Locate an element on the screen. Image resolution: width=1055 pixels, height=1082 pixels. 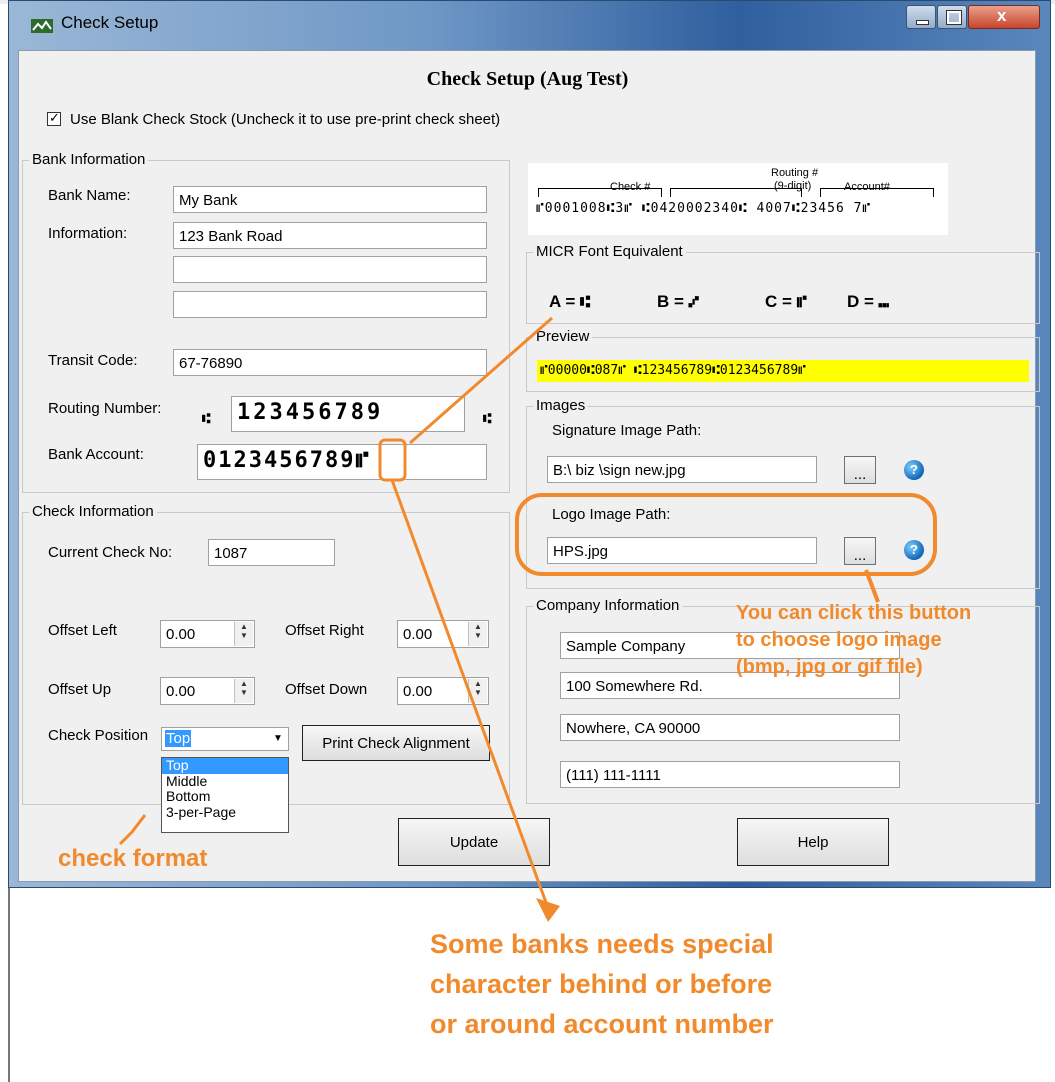
arrowhead-bank-note is located at coordinates (548, 910).